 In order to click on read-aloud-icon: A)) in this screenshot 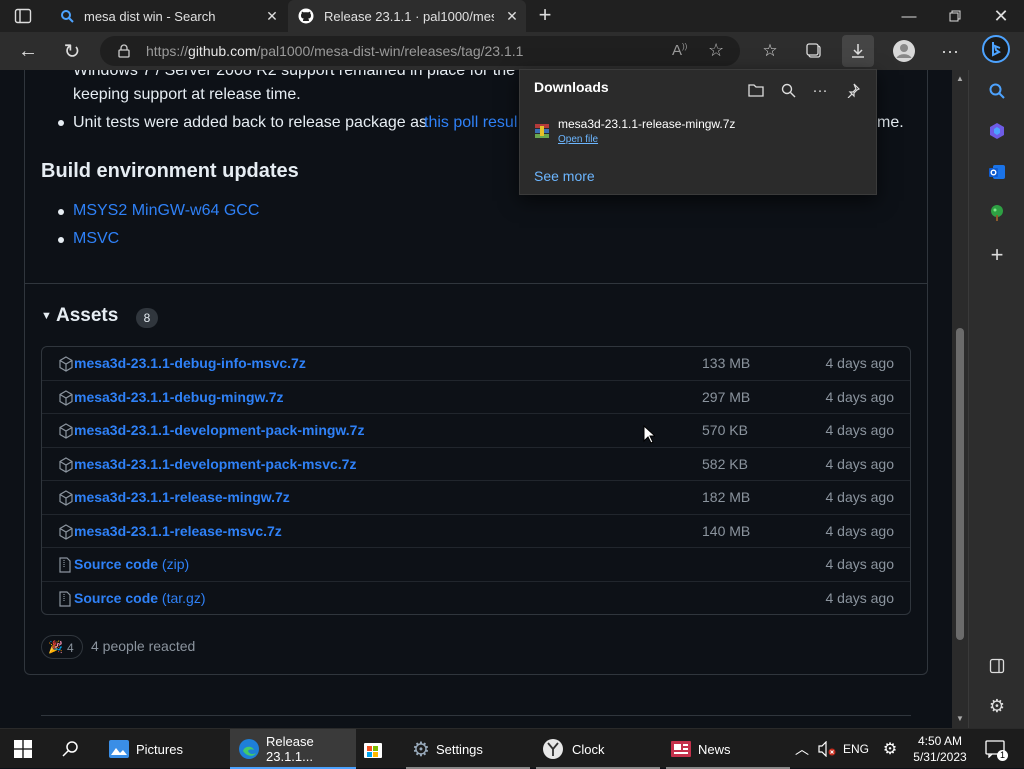, I will do `click(679, 50)`.